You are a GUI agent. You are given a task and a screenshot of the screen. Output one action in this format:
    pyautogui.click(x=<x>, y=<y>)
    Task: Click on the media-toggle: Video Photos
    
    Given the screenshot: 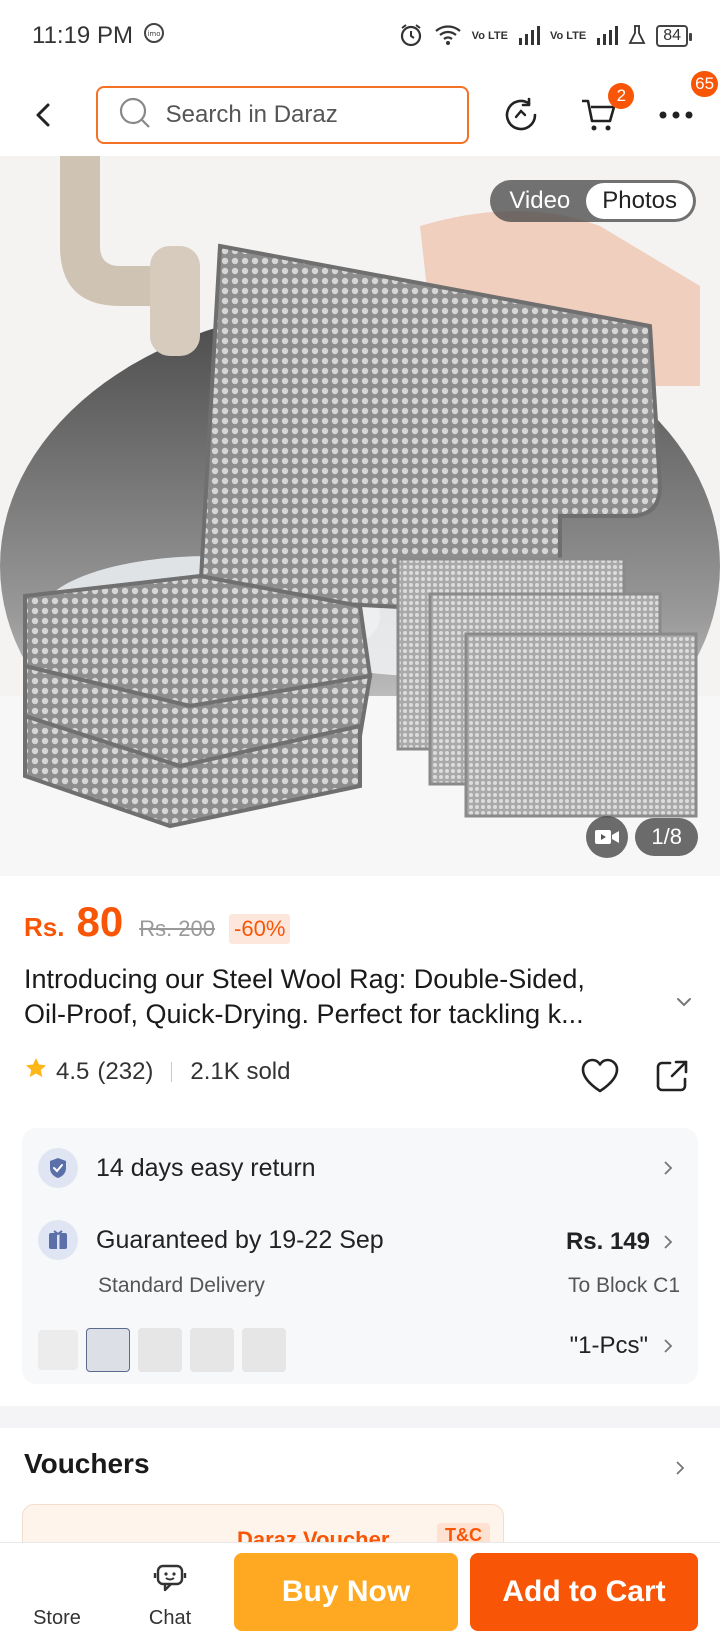 What is the action you would take?
    pyautogui.click(x=593, y=201)
    